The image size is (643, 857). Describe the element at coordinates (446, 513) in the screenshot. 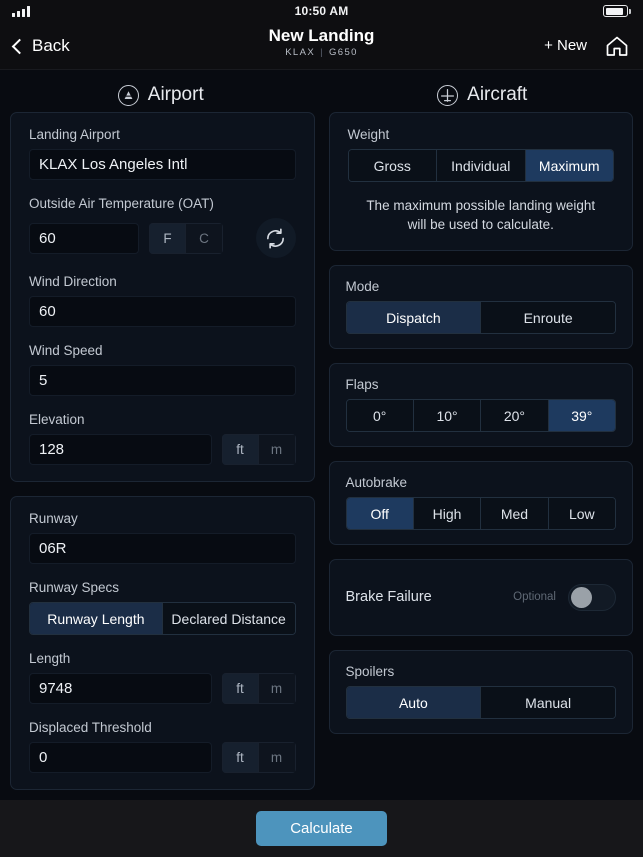

I see `seg-autobrake-high: High` at that location.